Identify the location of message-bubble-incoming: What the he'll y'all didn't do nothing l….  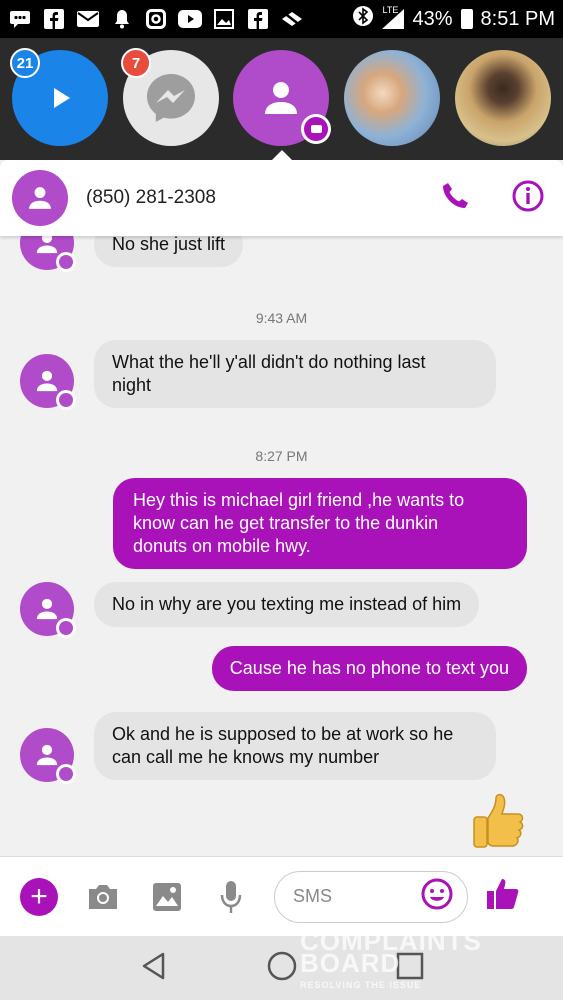
(295, 374).